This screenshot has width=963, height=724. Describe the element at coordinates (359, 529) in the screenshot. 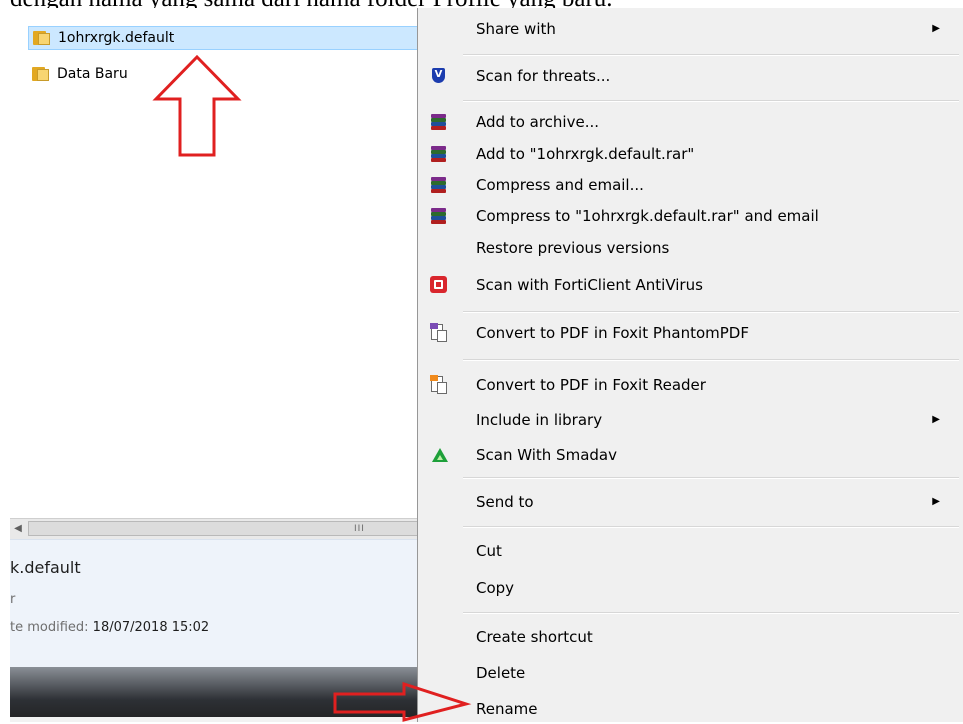

I see `scrollbar-grip: III` at that location.